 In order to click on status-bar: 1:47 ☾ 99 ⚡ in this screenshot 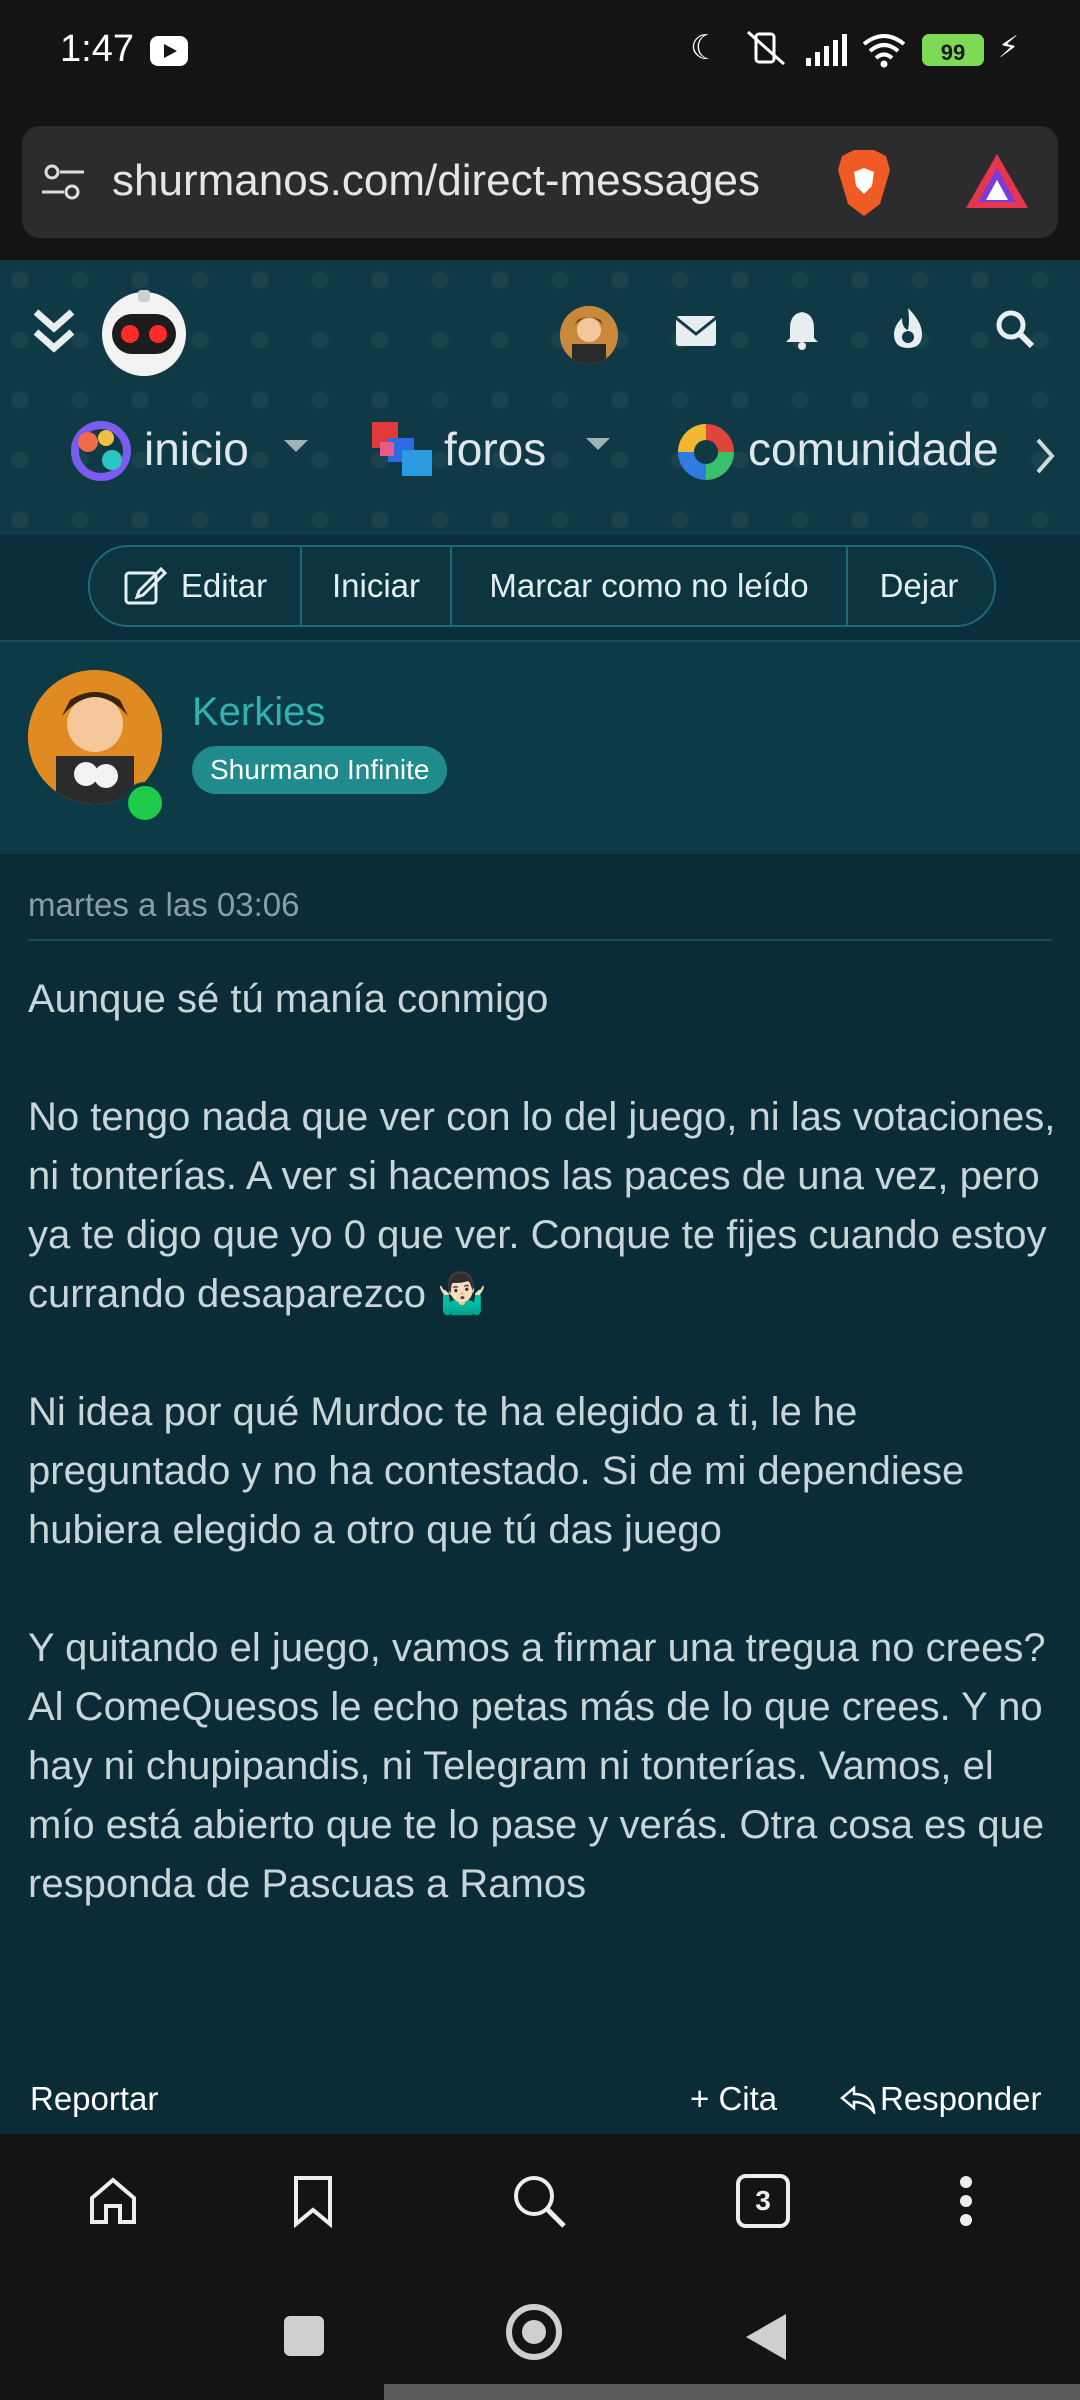, I will do `click(540, 55)`.